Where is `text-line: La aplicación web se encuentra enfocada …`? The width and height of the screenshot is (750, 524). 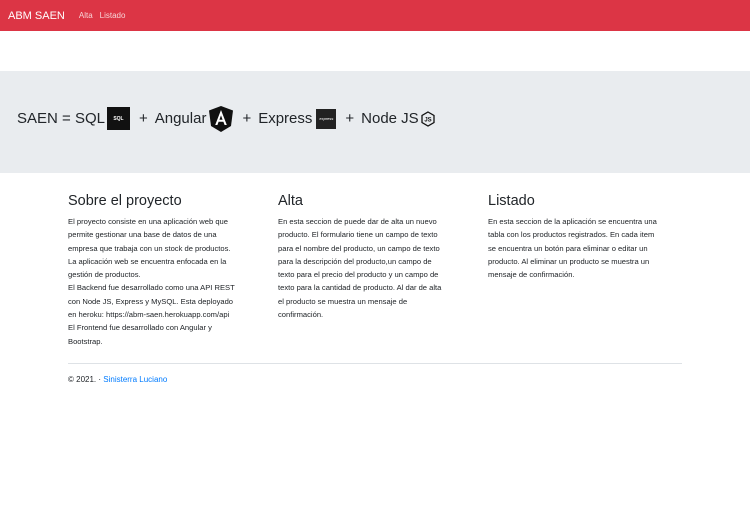
text-line: La aplicación web se encuentra enfocada … is located at coordinates (147, 261).